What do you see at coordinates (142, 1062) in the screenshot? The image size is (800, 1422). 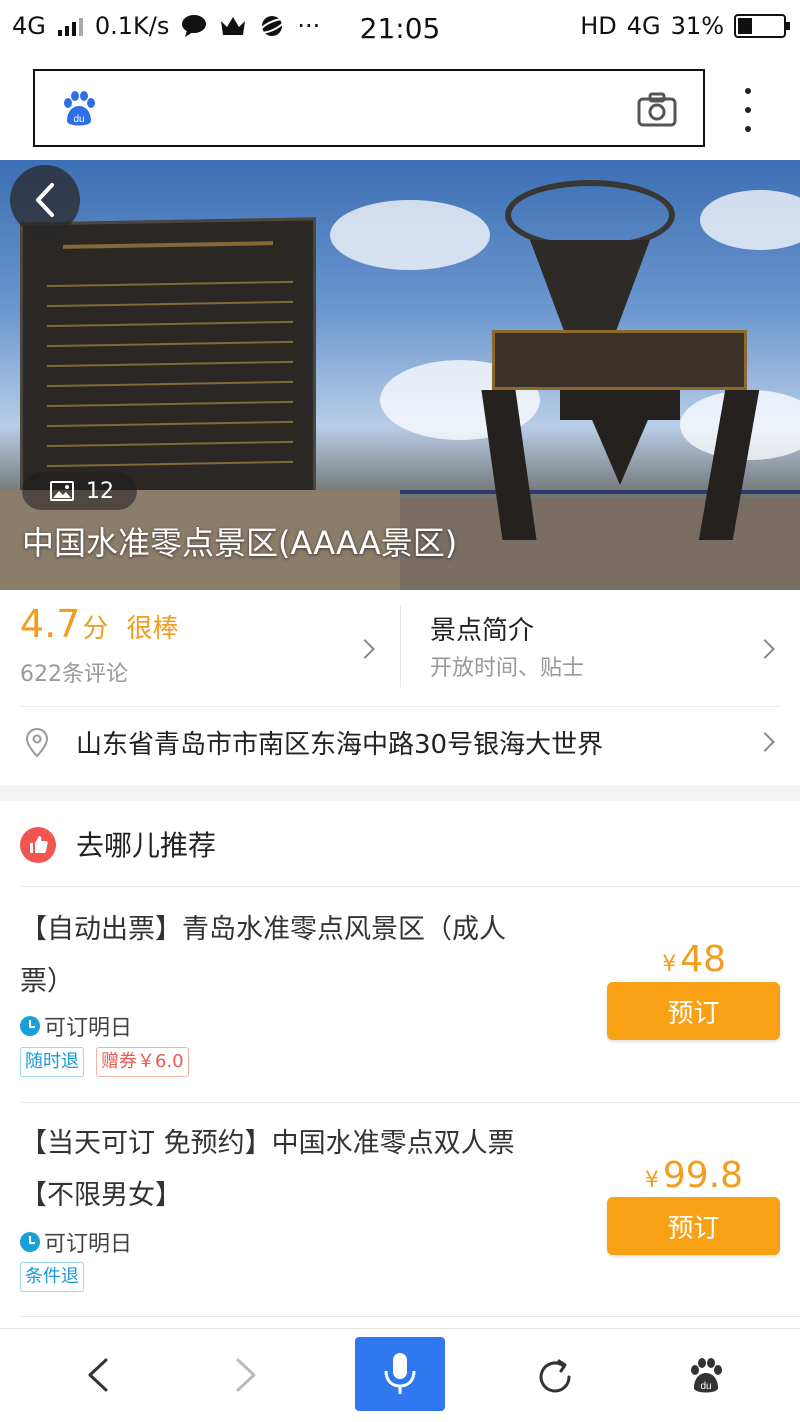 I see `coupon-tag: 赠券￥6.0` at bounding box center [142, 1062].